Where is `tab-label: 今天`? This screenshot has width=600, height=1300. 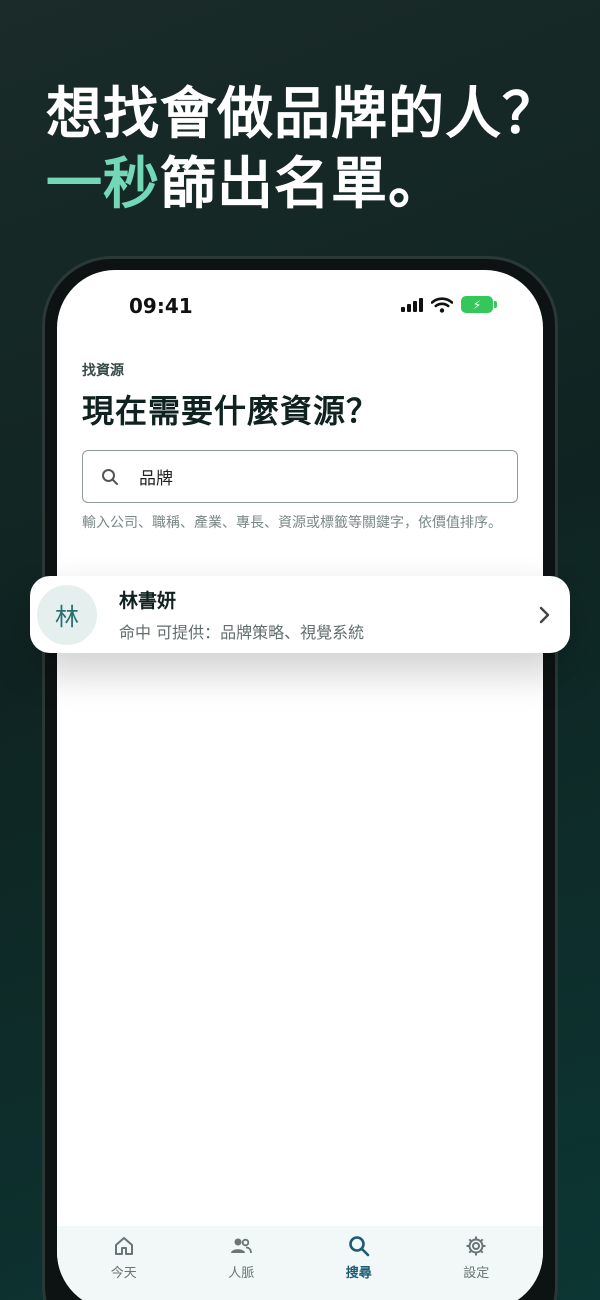
tab-label: 今天 is located at coordinates (123, 1273).